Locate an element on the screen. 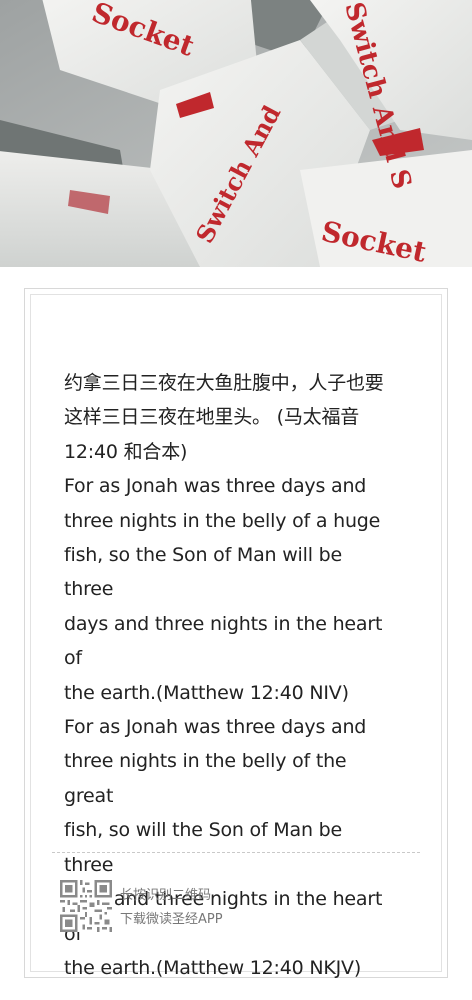 This screenshot has width=472, height=1000. qr-caption-line-2: 下载微读圣经APP is located at coordinates (171, 919).